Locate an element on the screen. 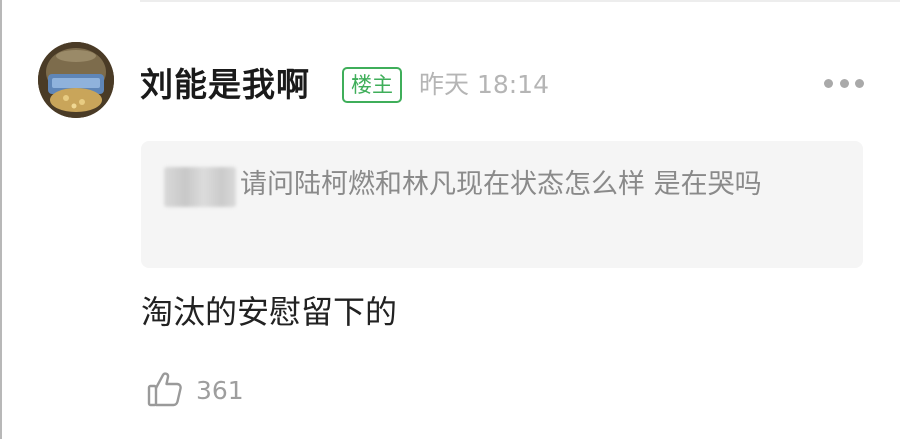  like-count: 361 is located at coordinates (220, 390).